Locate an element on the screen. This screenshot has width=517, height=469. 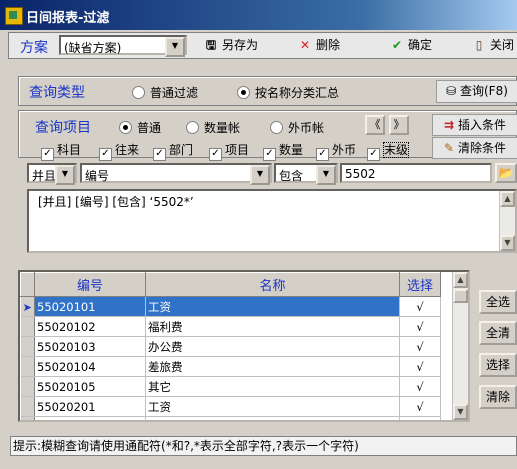
radio-quantity-account: 数量帐 is located at coordinates (213, 127).